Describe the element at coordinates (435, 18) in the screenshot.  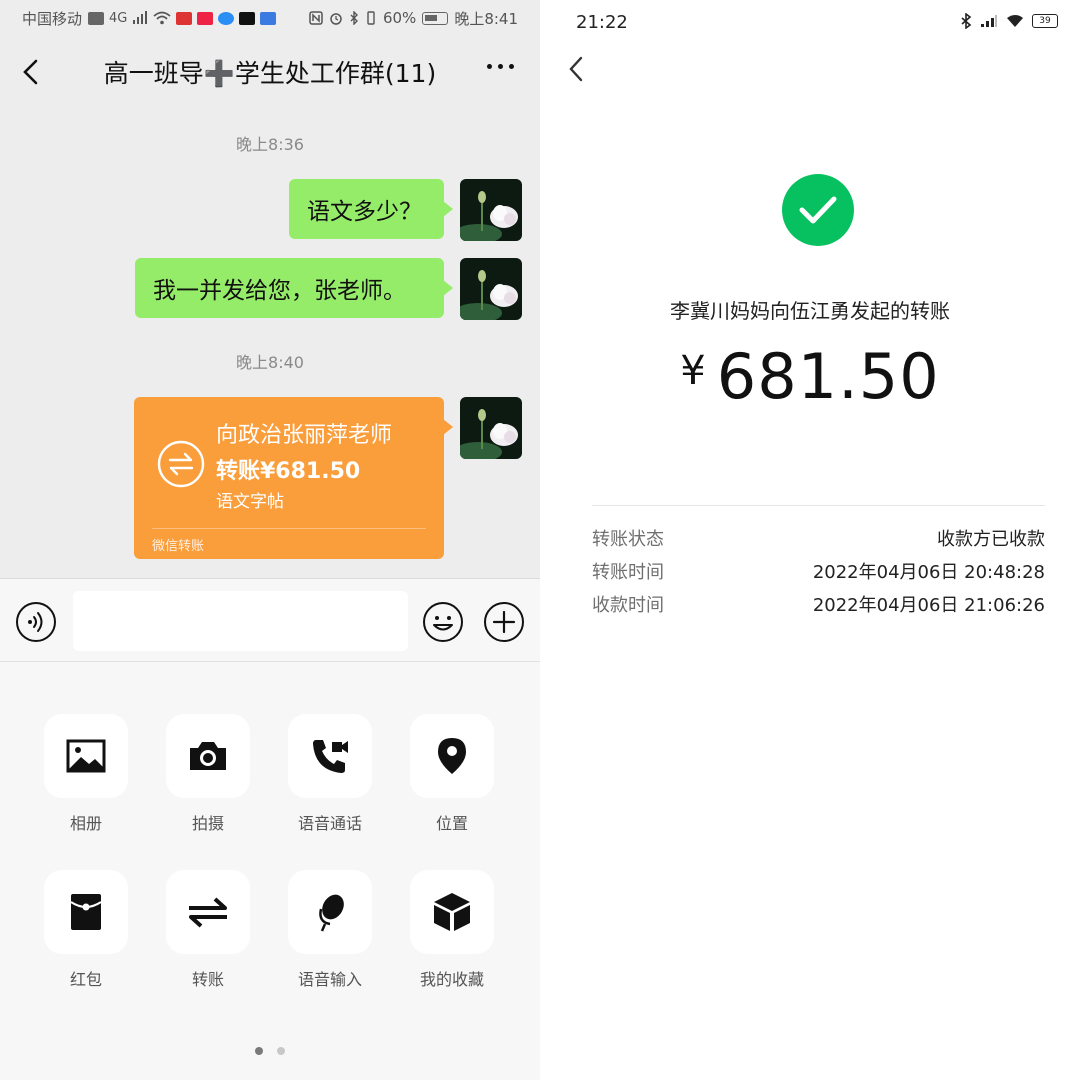
I see `battery-icon` at that location.